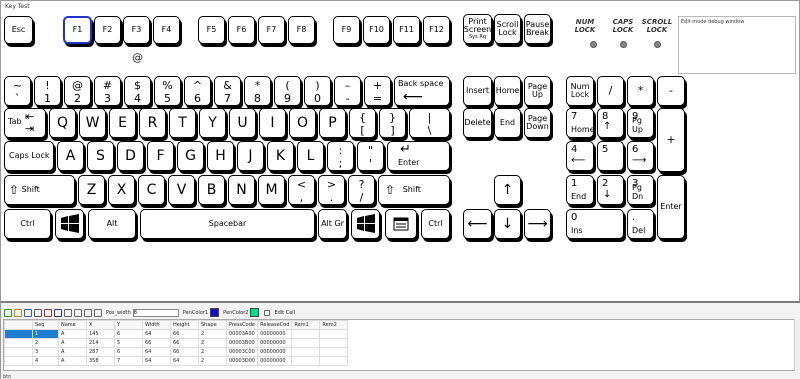 The image size is (800, 379). What do you see at coordinates (301, 30) in the screenshot?
I see `key-f8: F8` at bounding box center [301, 30].